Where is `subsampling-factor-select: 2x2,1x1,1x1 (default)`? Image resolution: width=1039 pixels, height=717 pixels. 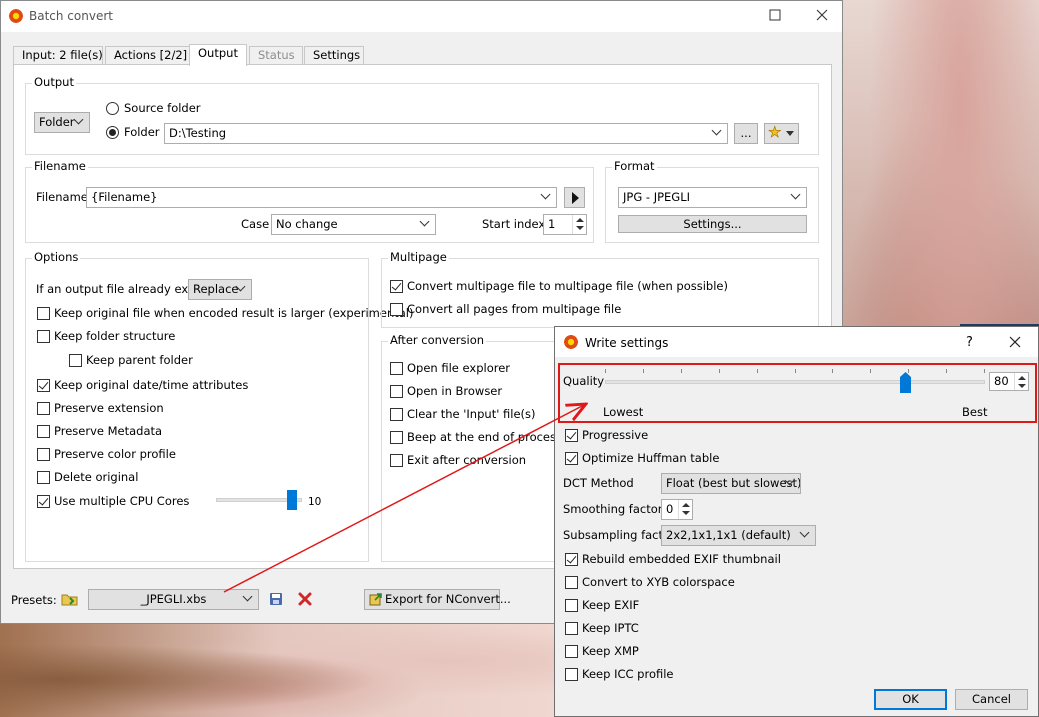 subsampling-factor-select: 2x2,1x1,1x1 (default) is located at coordinates (738, 535).